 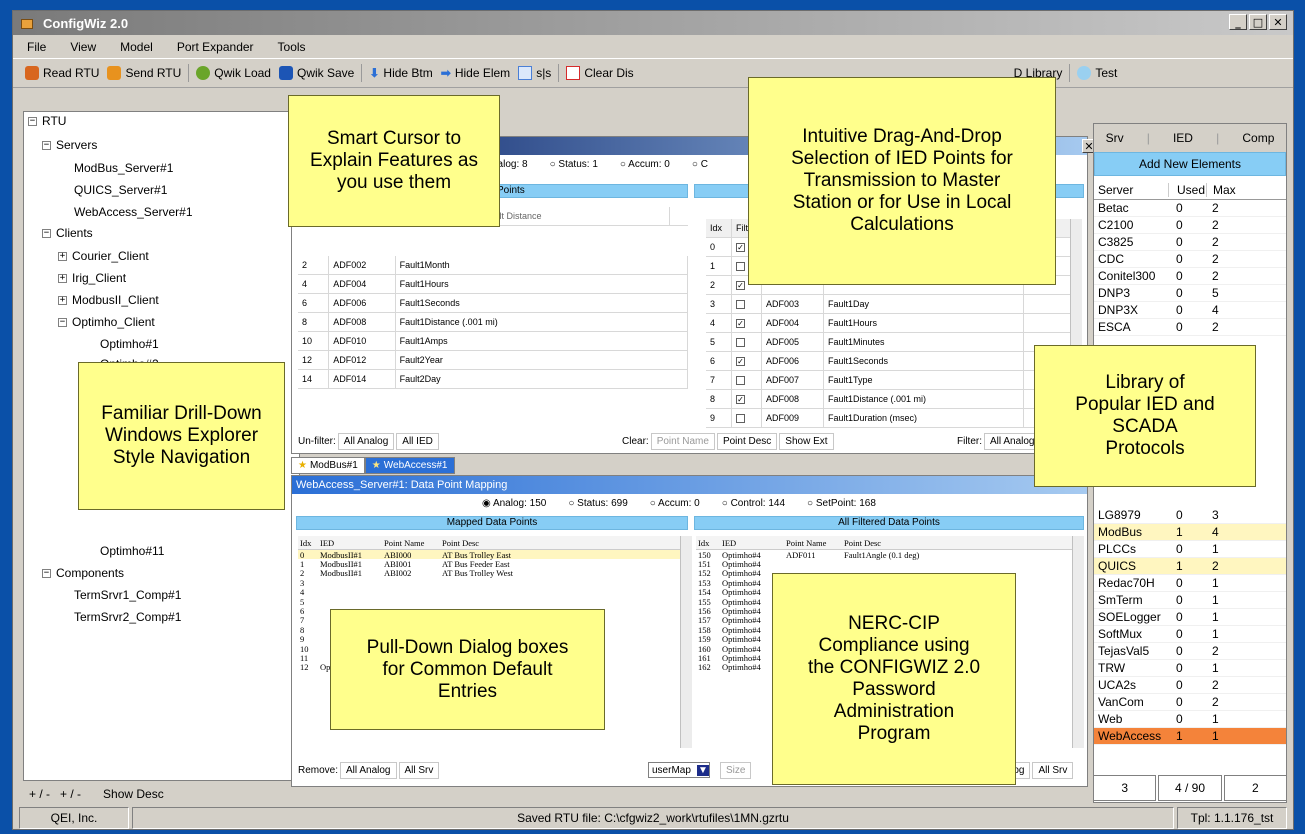 I want to click on table-row: 12 ADF012 Fault2Year, so click(x=493, y=360).